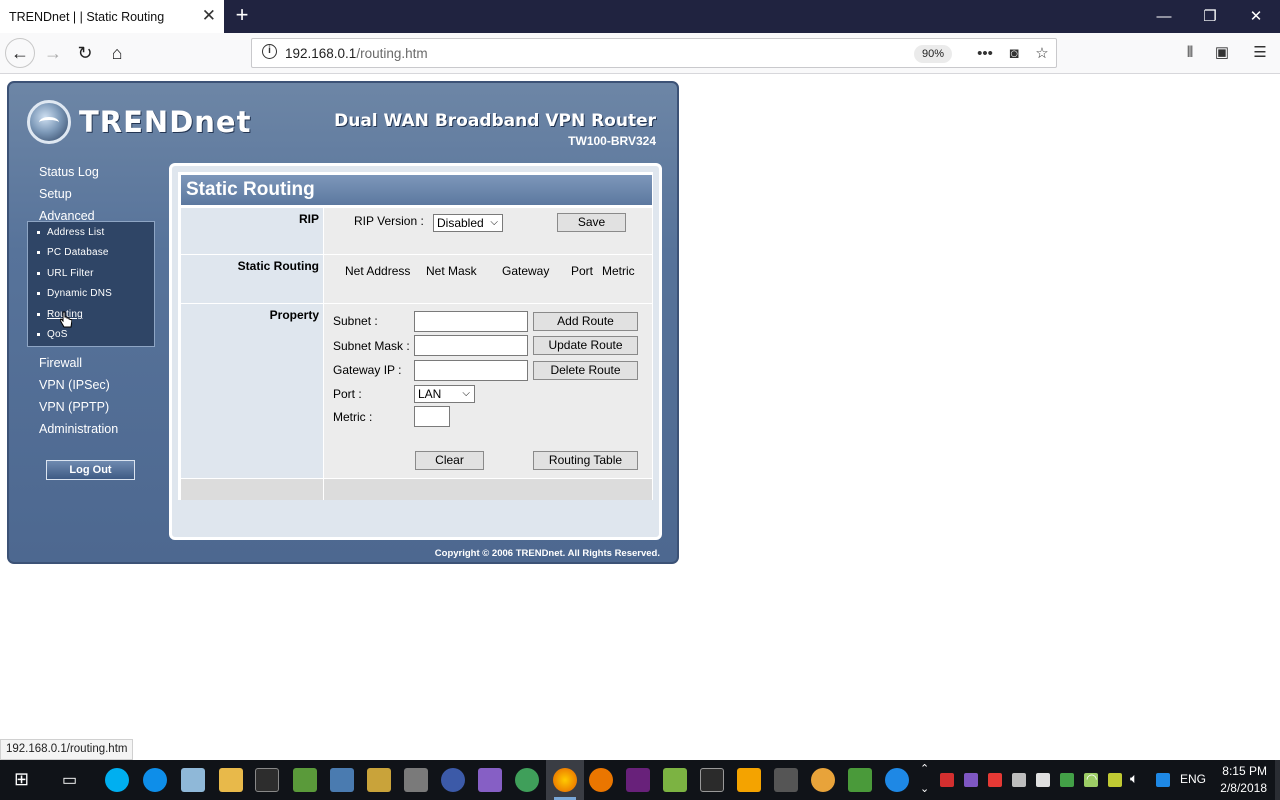 The height and width of the screenshot is (800, 1280). Describe the element at coordinates (585, 345) in the screenshot. I see `update-route-button: Update Route` at that location.